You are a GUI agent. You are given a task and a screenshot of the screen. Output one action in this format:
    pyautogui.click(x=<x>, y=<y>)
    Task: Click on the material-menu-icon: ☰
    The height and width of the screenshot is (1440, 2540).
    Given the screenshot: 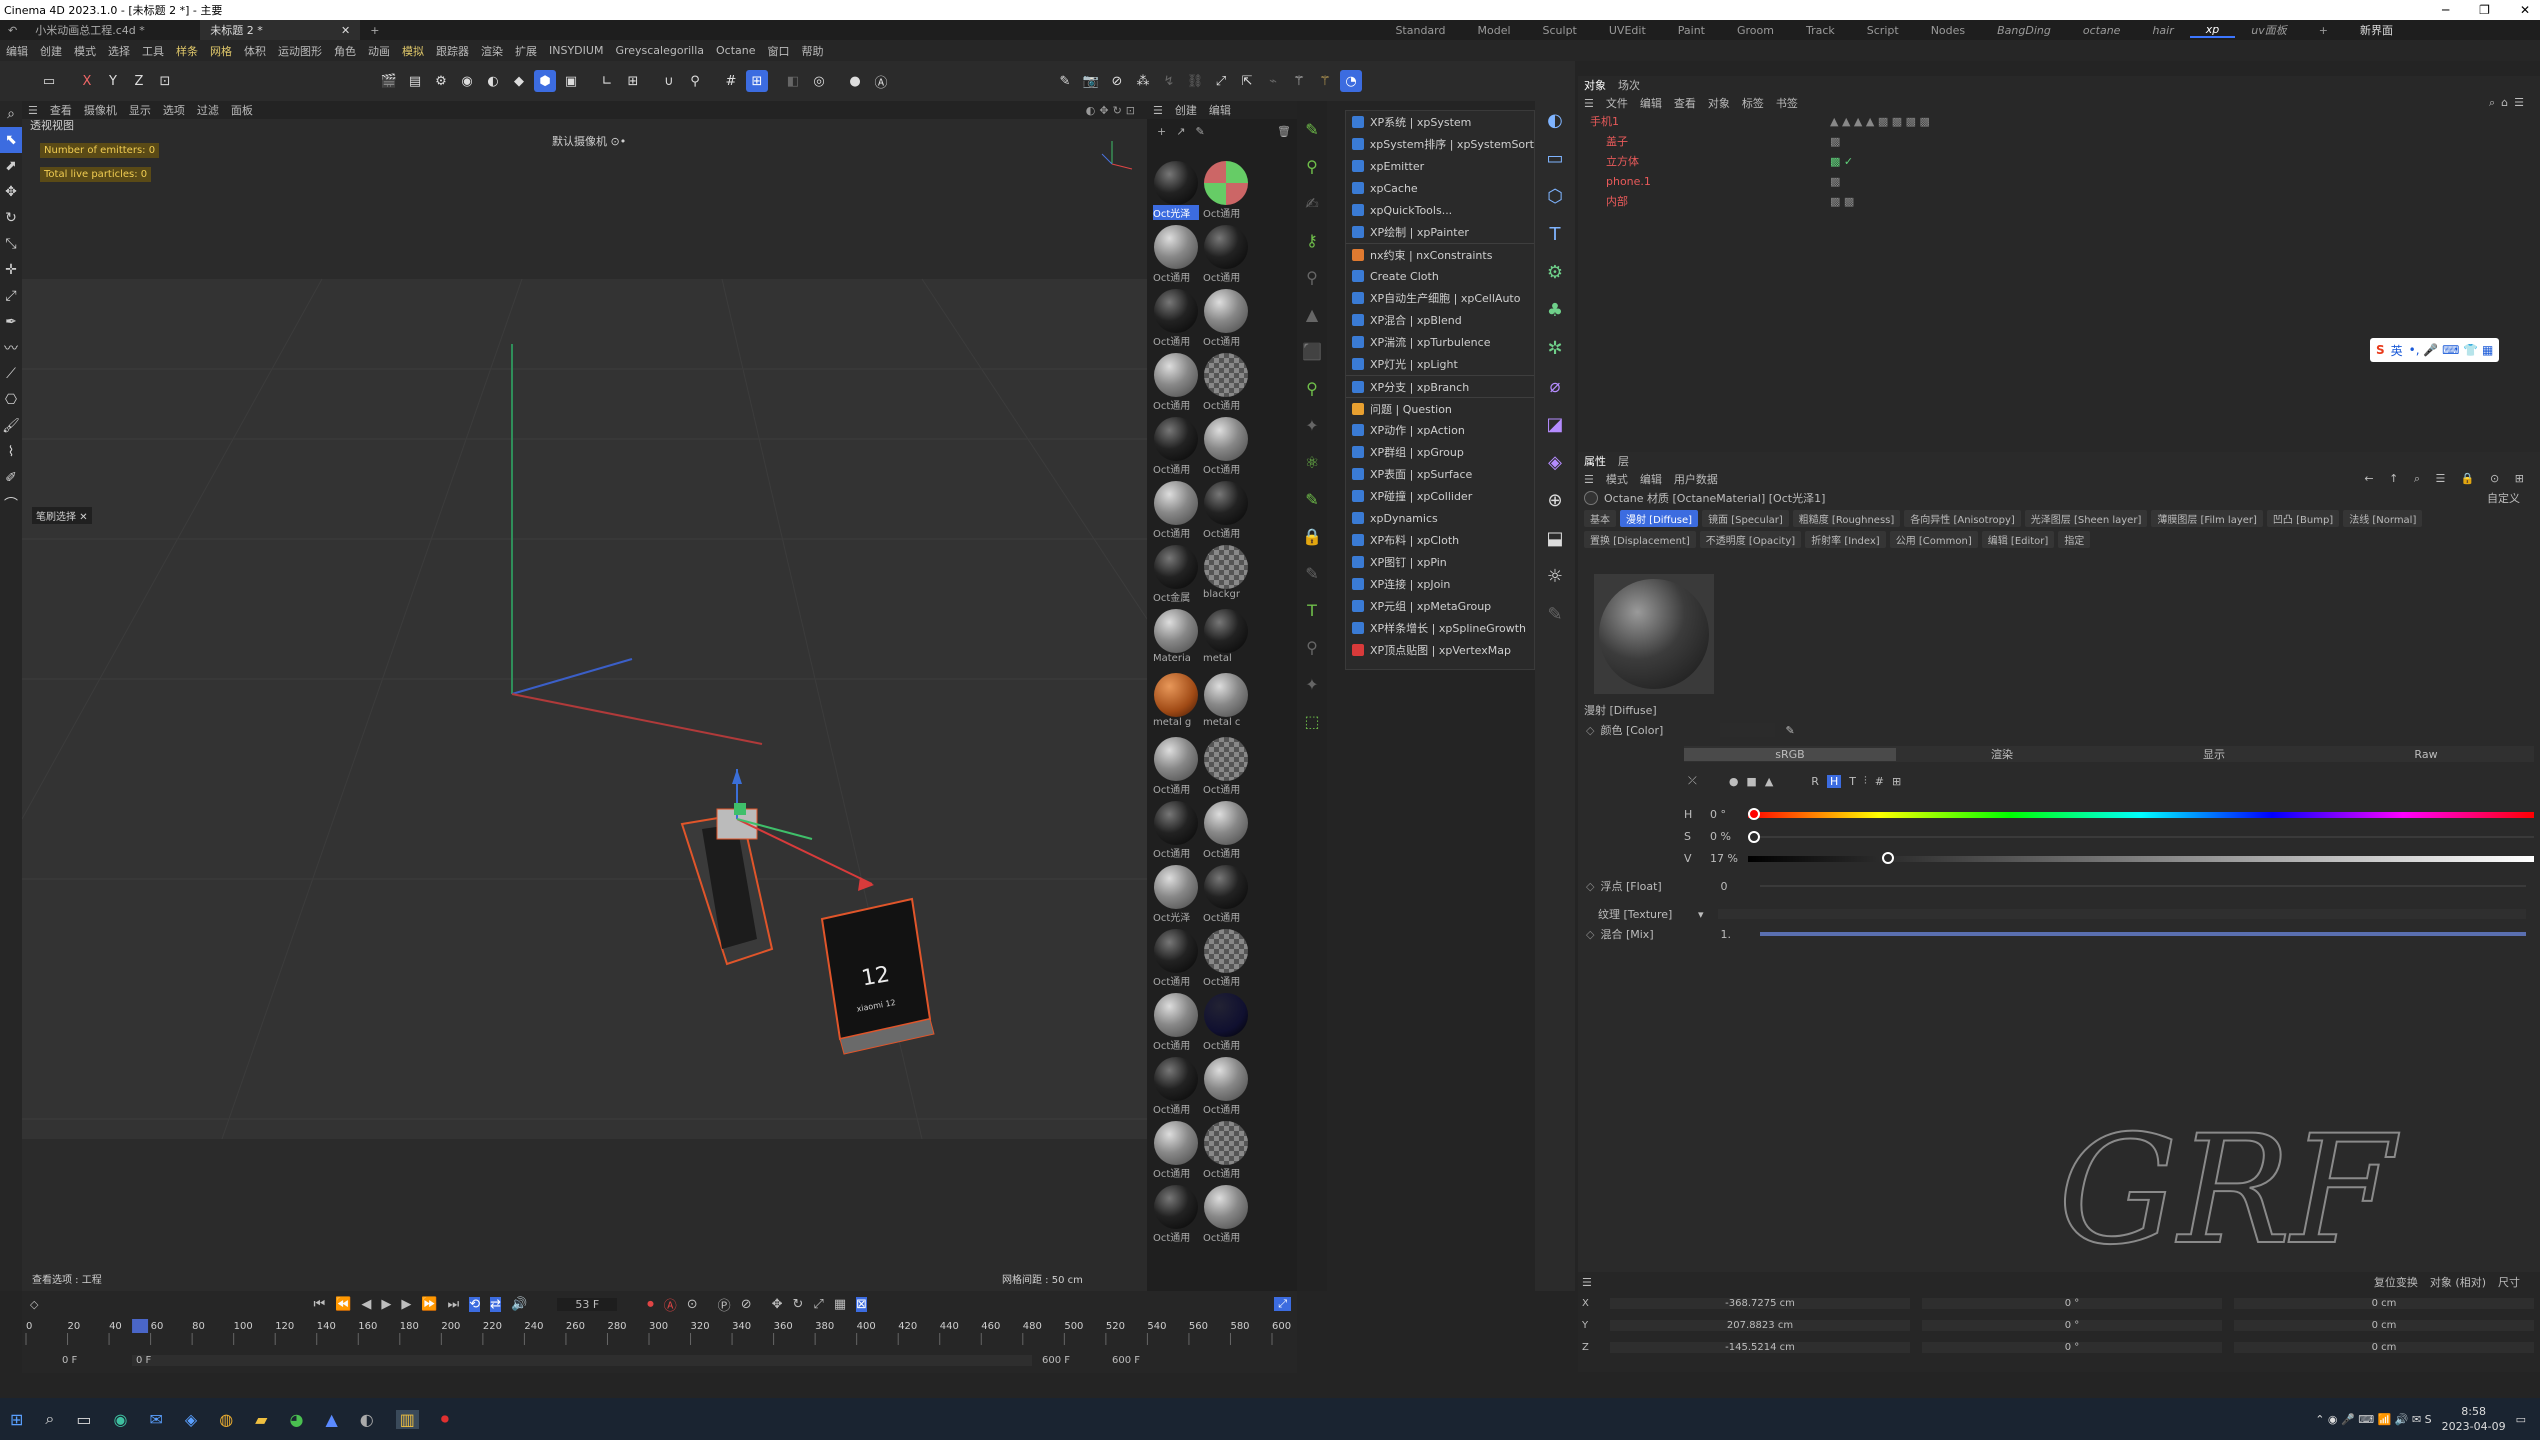 What is the action you would take?
    pyautogui.click(x=1158, y=110)
    